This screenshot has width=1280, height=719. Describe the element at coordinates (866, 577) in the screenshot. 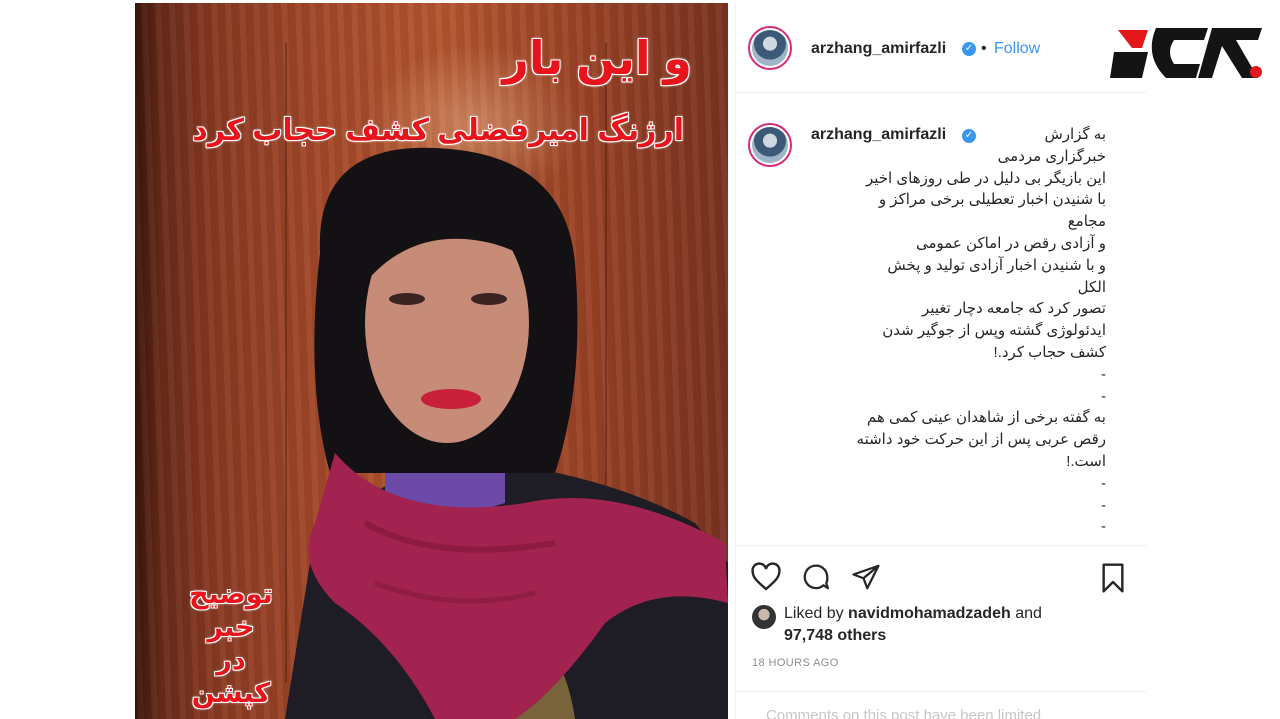

I see `share-icon` at that location.